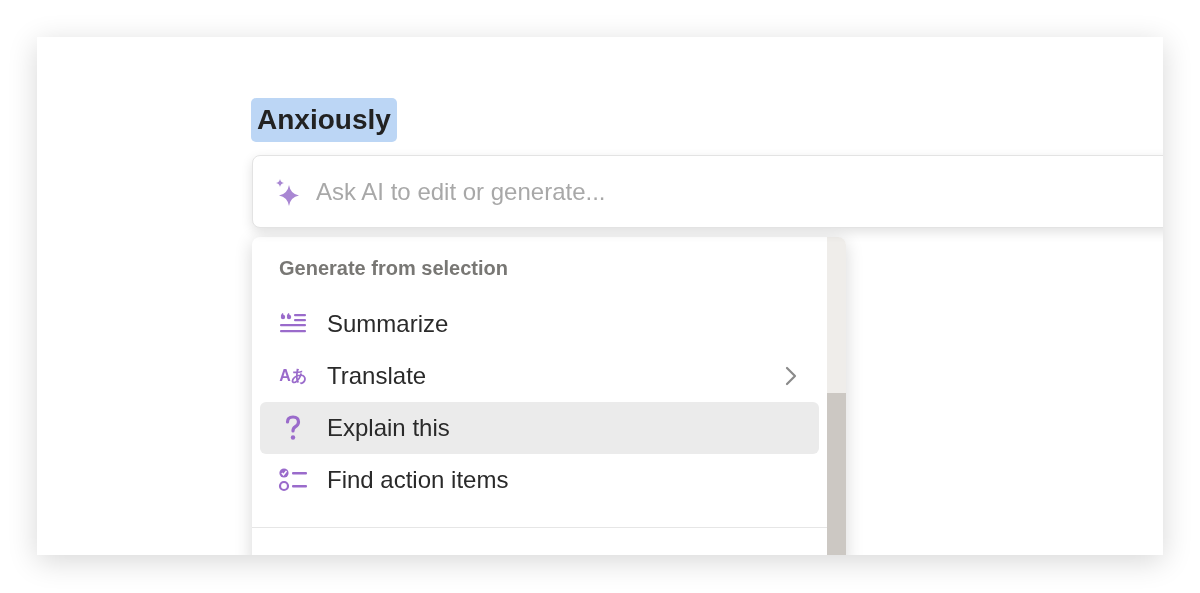  I want to click on menu-item: Summarize, so click(539, 324).